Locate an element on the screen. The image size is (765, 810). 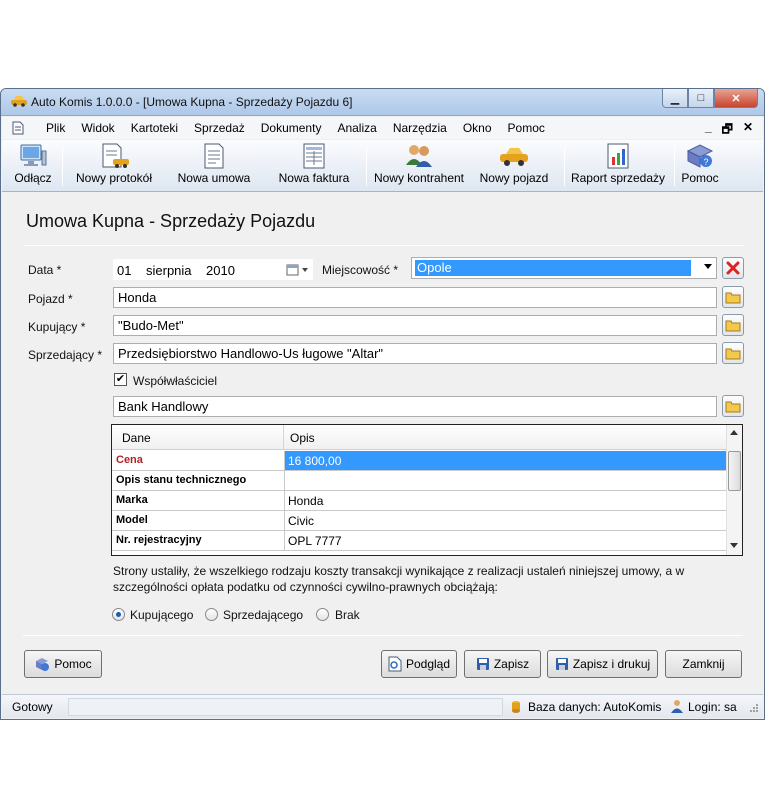
row-value: 16 800,00 is located at coordinates (505, 460).